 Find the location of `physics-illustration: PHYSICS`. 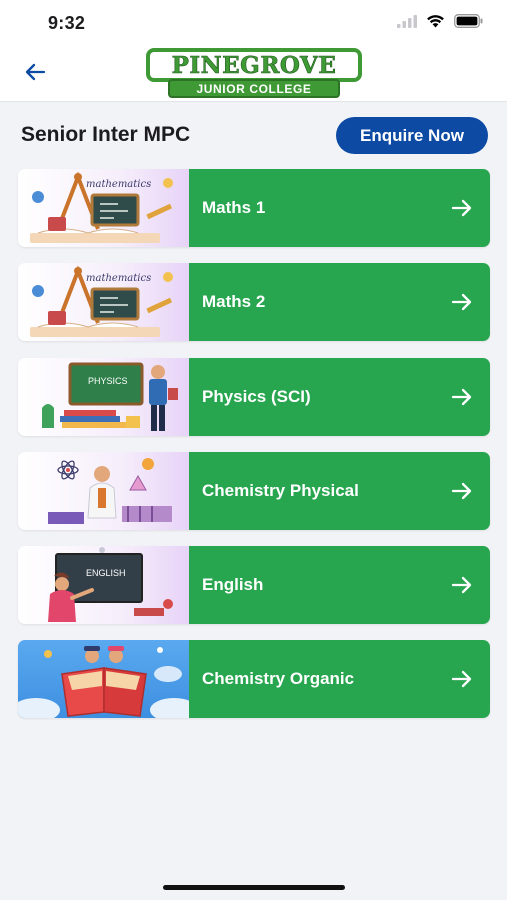

physics-illustration: PHYSICS is located at coordinates (103, 396).